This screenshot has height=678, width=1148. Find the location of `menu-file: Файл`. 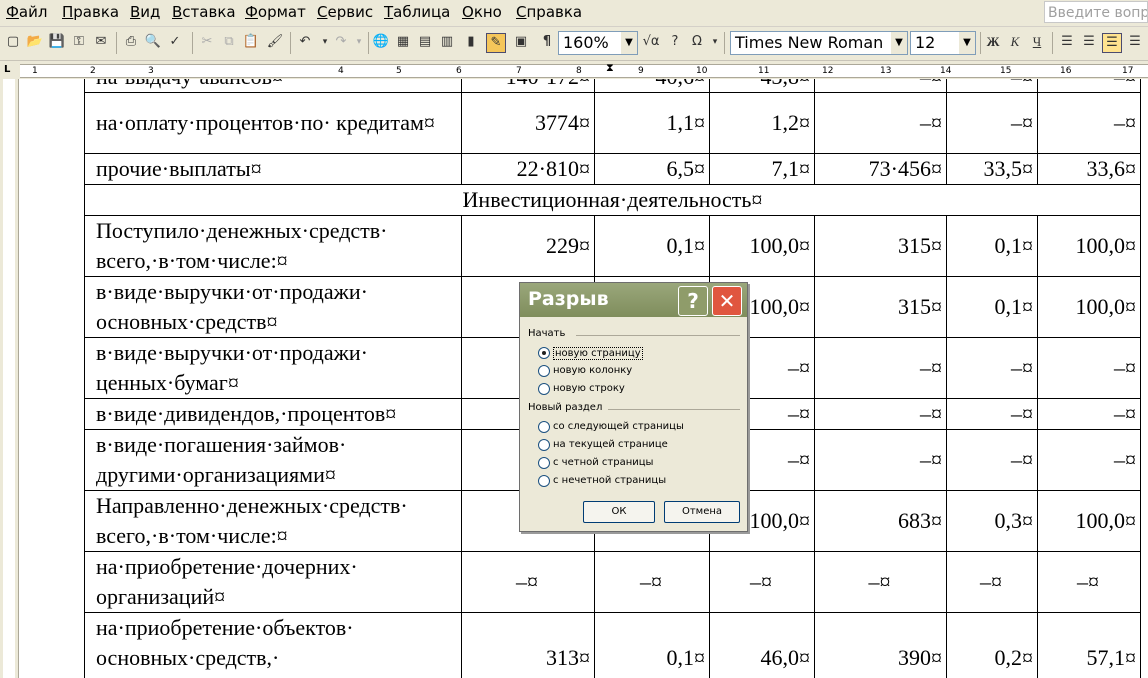

menu-file: Файл is located at coordinates (26, 12).